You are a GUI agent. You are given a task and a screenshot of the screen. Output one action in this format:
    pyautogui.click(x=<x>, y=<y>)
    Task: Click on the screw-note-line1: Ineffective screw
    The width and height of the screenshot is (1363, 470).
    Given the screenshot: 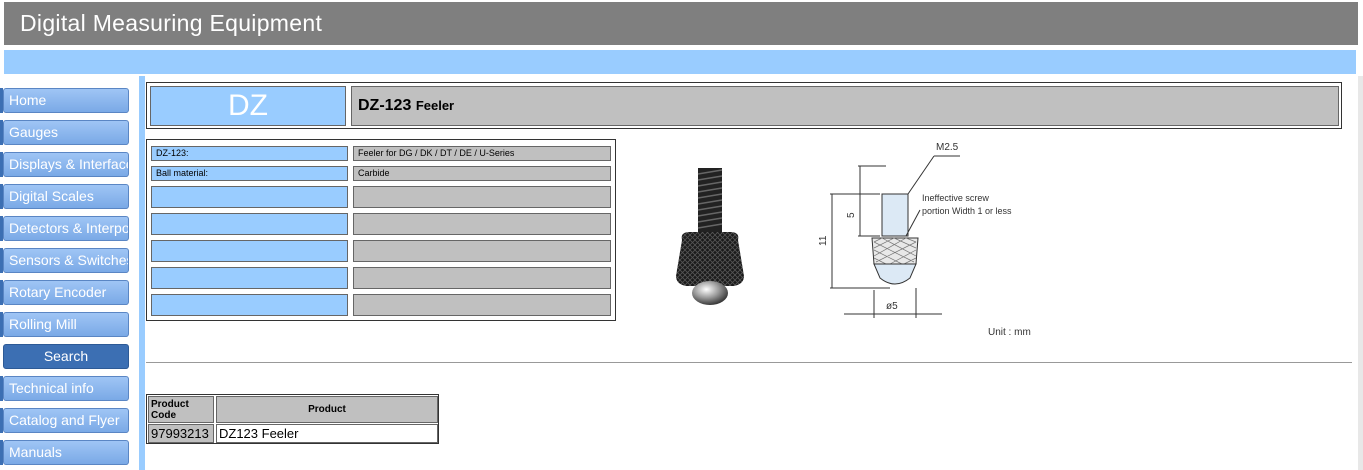 What is the action you would take?
    pyautogui.click(x=955, y=198)
    